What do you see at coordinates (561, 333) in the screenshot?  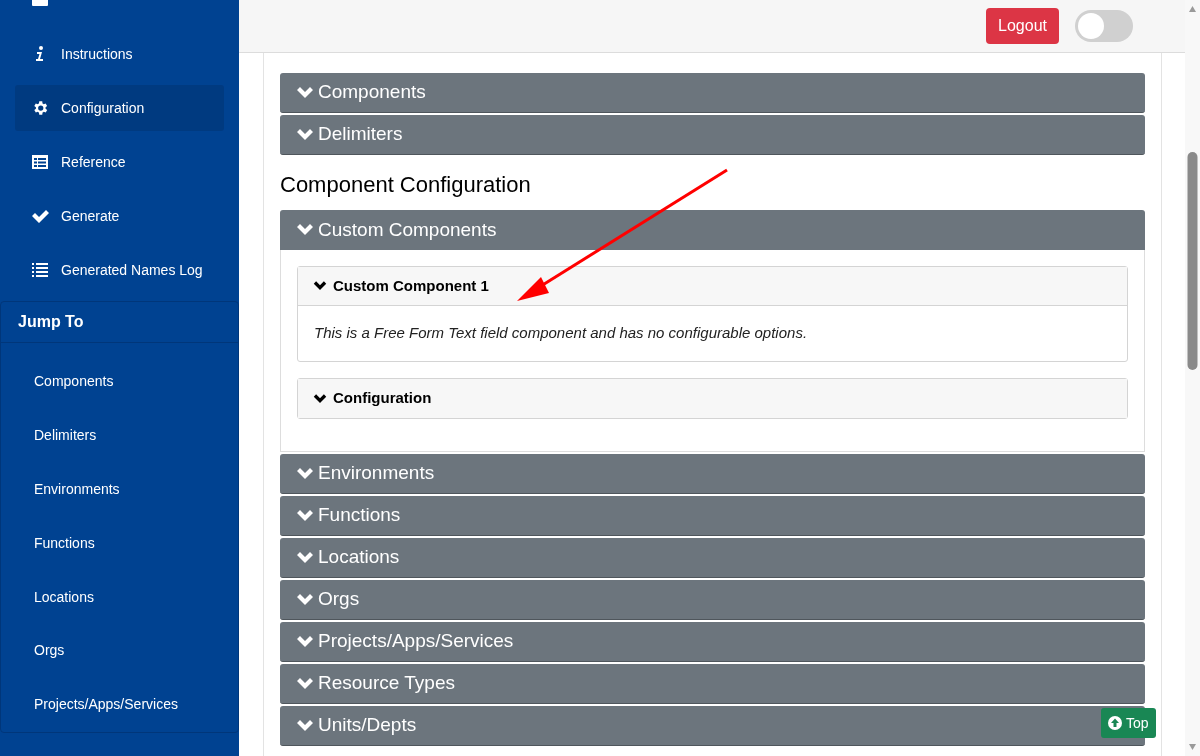 I see `card-description: This is a Free Form Text field component and has no configurable options.` at bounding box center [561, 333].